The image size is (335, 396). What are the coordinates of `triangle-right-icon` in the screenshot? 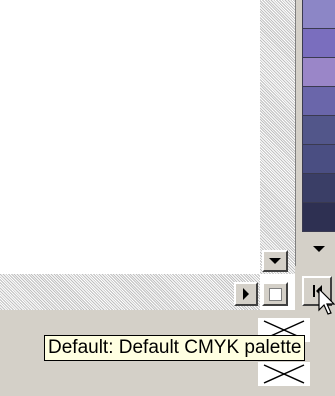 It's located at (246, 294).